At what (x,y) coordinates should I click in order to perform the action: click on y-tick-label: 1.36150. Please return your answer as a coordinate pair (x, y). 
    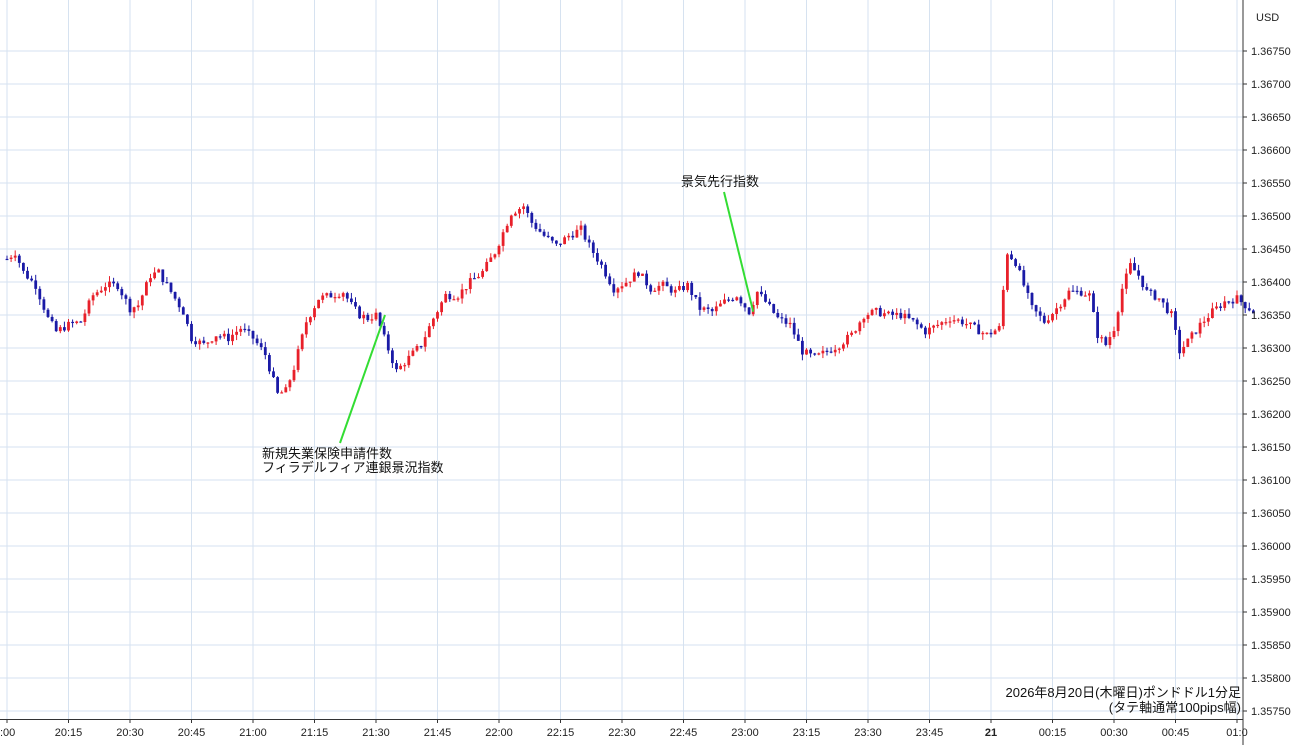
    Looking at the image, I should click on (1271, 448).